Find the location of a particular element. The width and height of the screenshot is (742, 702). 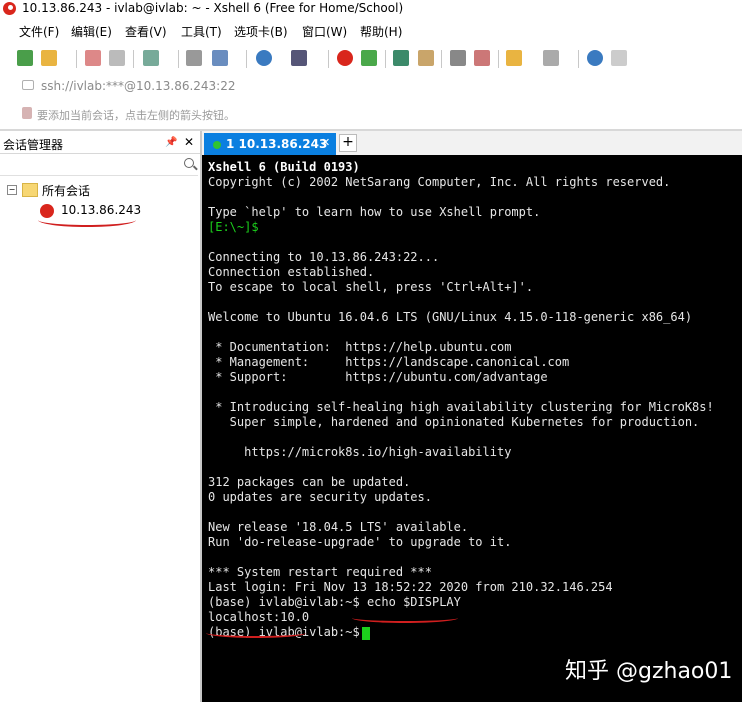

toolbar is located at coordinates (371, 59).